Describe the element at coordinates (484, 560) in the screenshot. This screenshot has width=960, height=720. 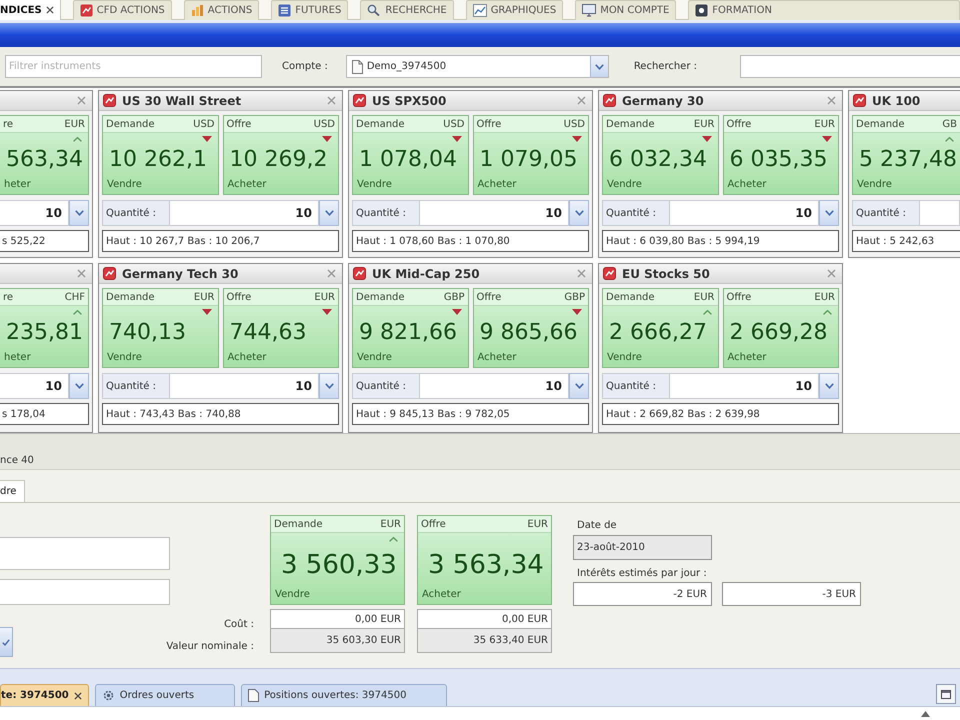
I see `price-tile: Offre EUR 3 563,34 Acheter` at that location.